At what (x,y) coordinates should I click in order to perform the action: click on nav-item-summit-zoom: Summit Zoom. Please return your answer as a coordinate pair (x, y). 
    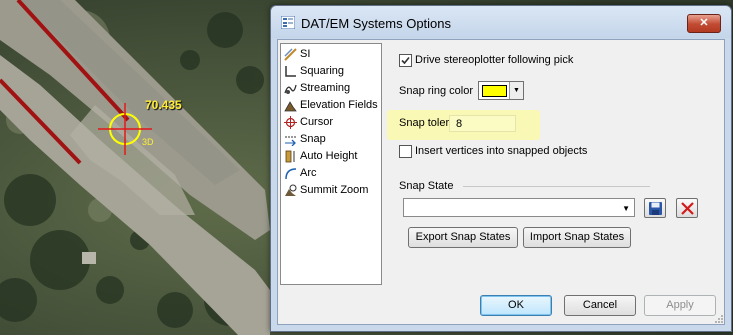
    Looking at the image, I should click on (326, 190).